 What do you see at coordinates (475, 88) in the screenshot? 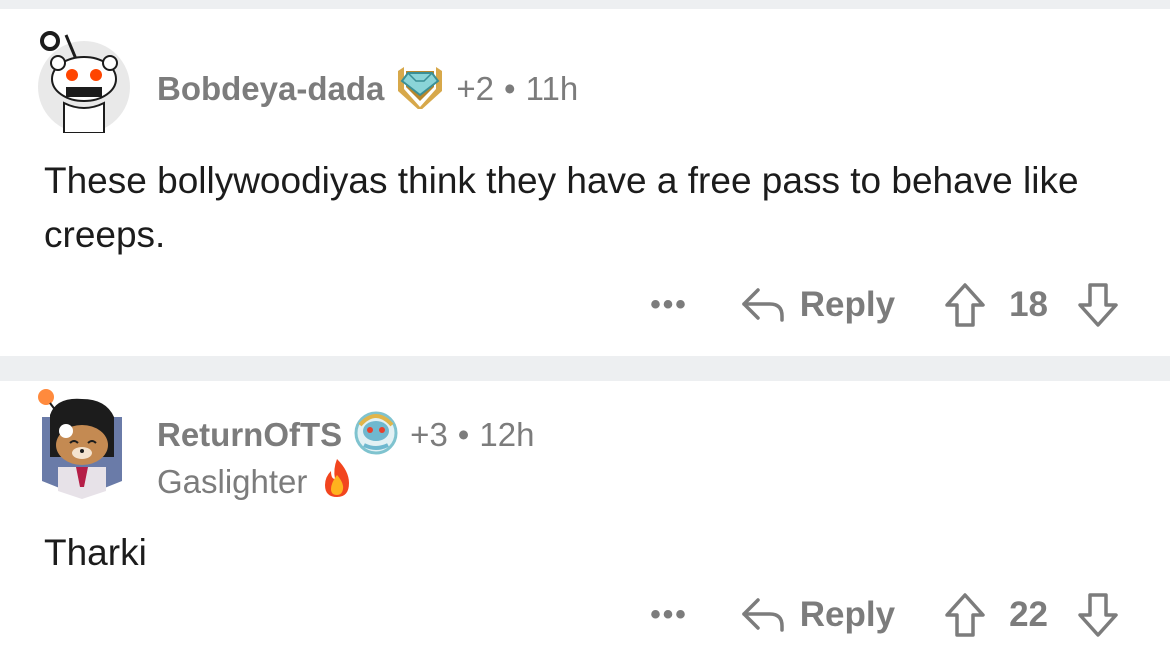
I see `karma-delta: +2` at bounding box center [475, 88].